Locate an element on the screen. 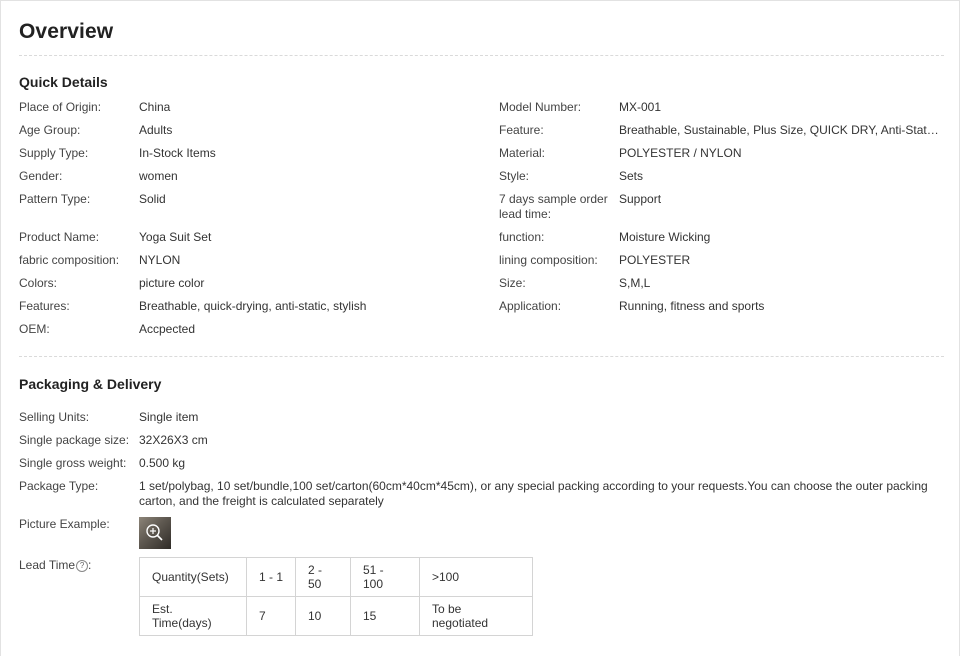 Image resolution: width=962 pixels, height=656 pixels. lead-time-text: Lead Time is located at coordinates (47, 565).